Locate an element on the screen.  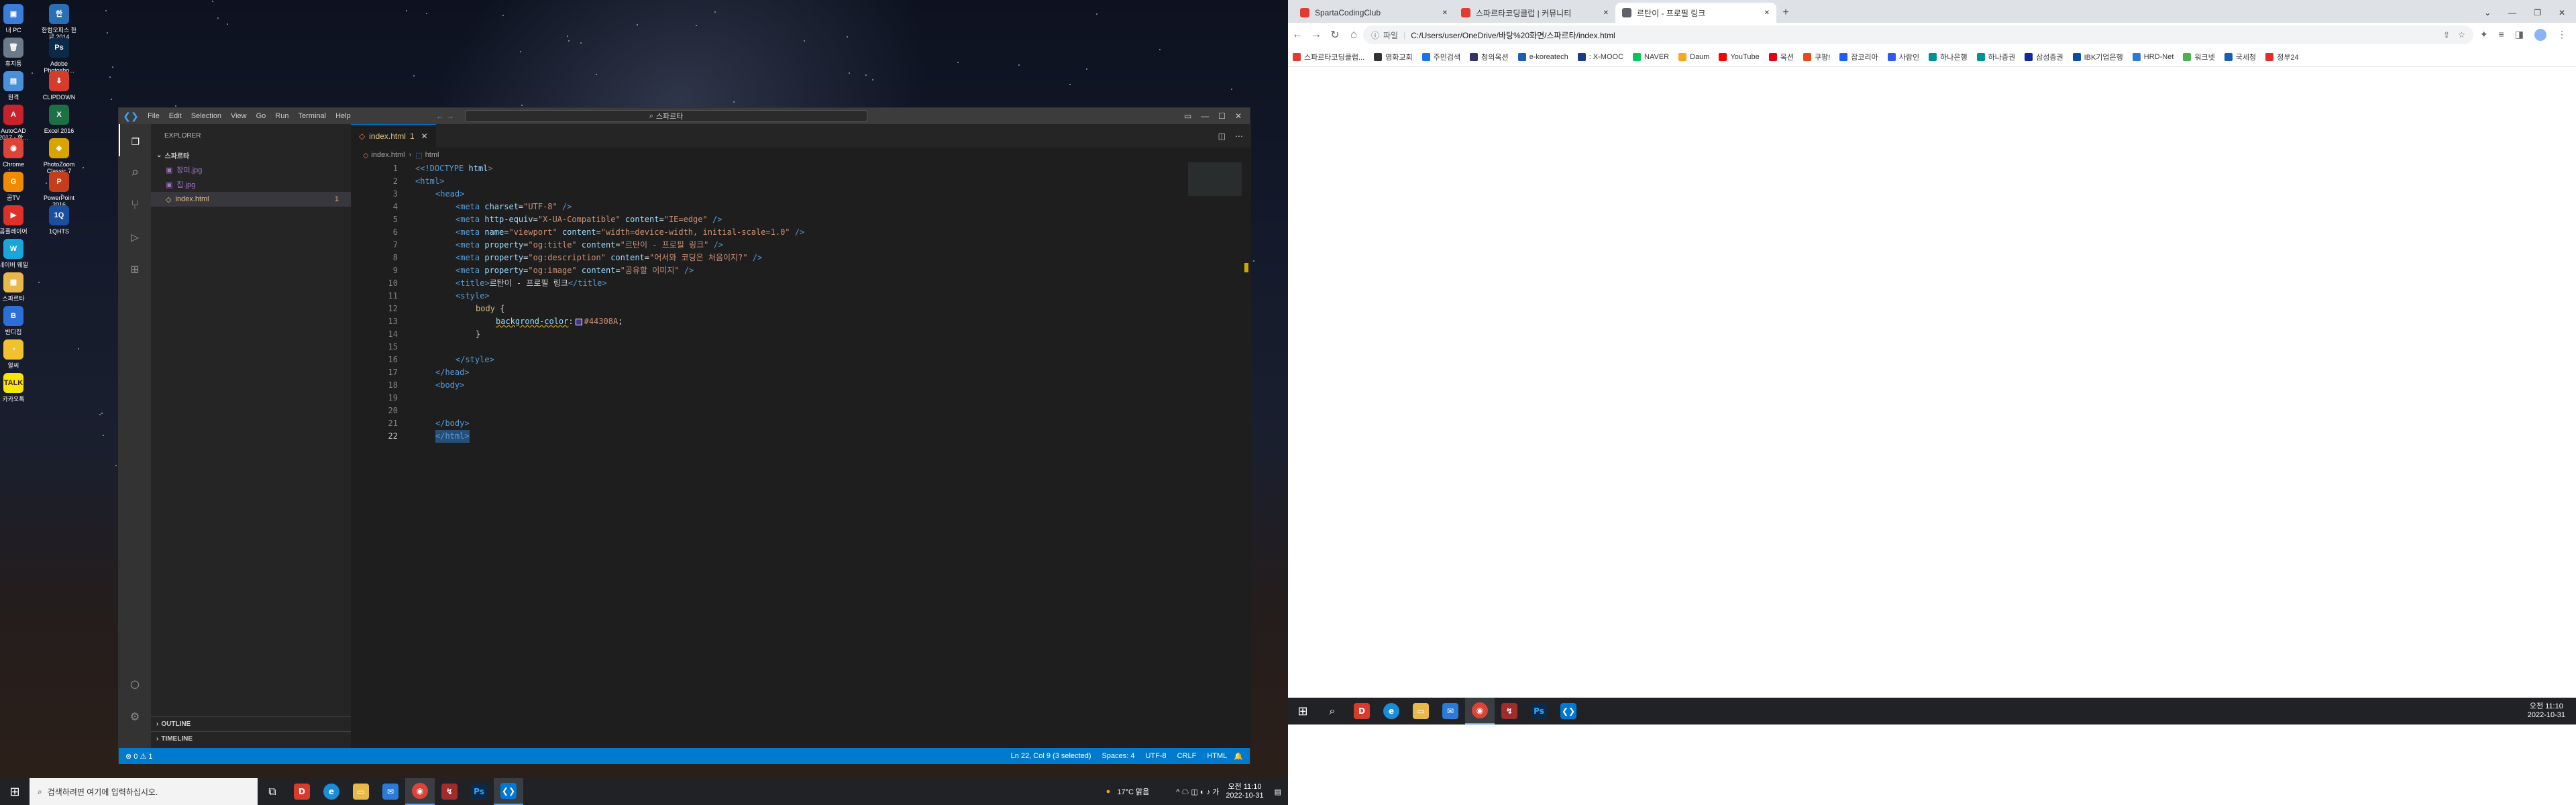
share-icon: ⇪ is located at coordinates (2446, 35).